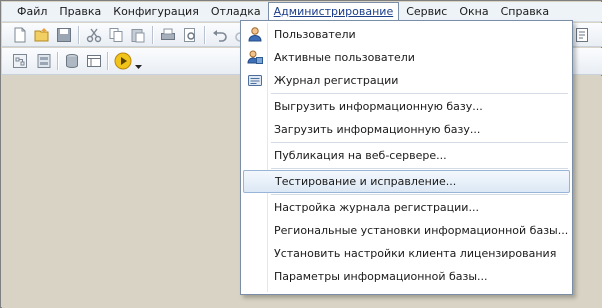 Image resolution: width=602 pixels, height=308 pixels. What do you see at coordinates (582, 35) in the screenshot?
I see `syntax-help-icon` at bounding box center [582, 35].